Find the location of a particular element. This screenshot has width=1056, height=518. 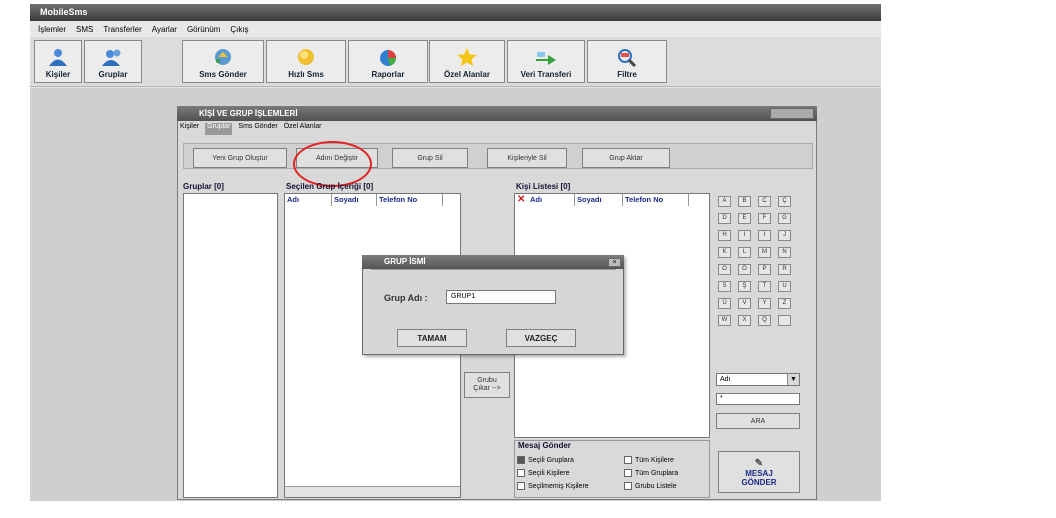

alphabet-key: M is located at coordinates (764, 252).